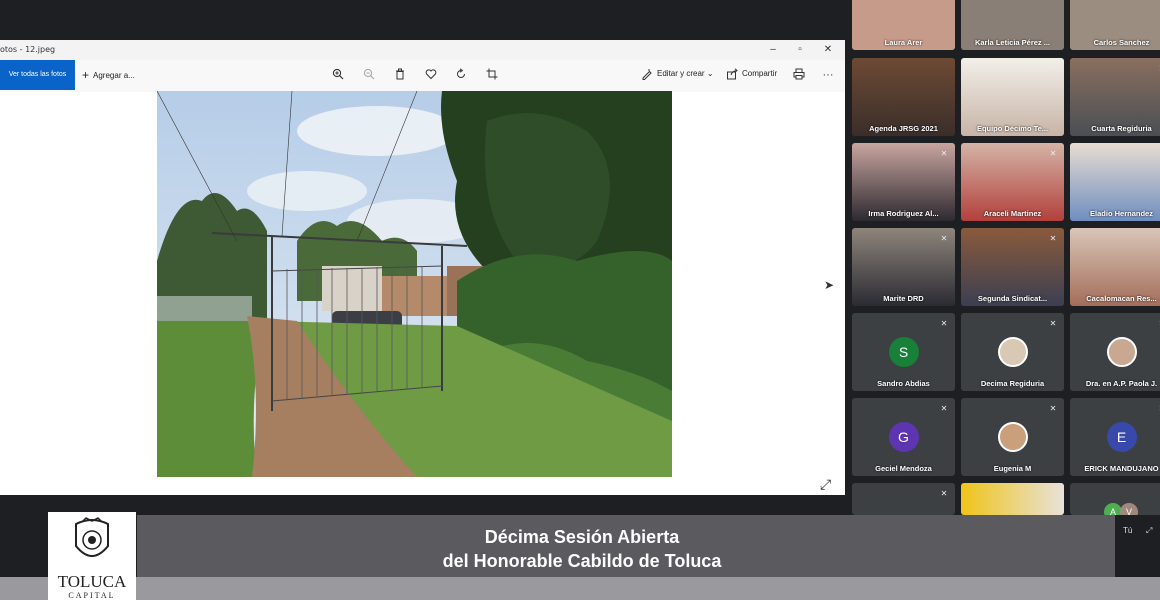 The image size is (1160, 600). What do you see at coordinates (1121, 437) in the screenshot?
I see `avatar: E` at bounding box center [1121, 437].